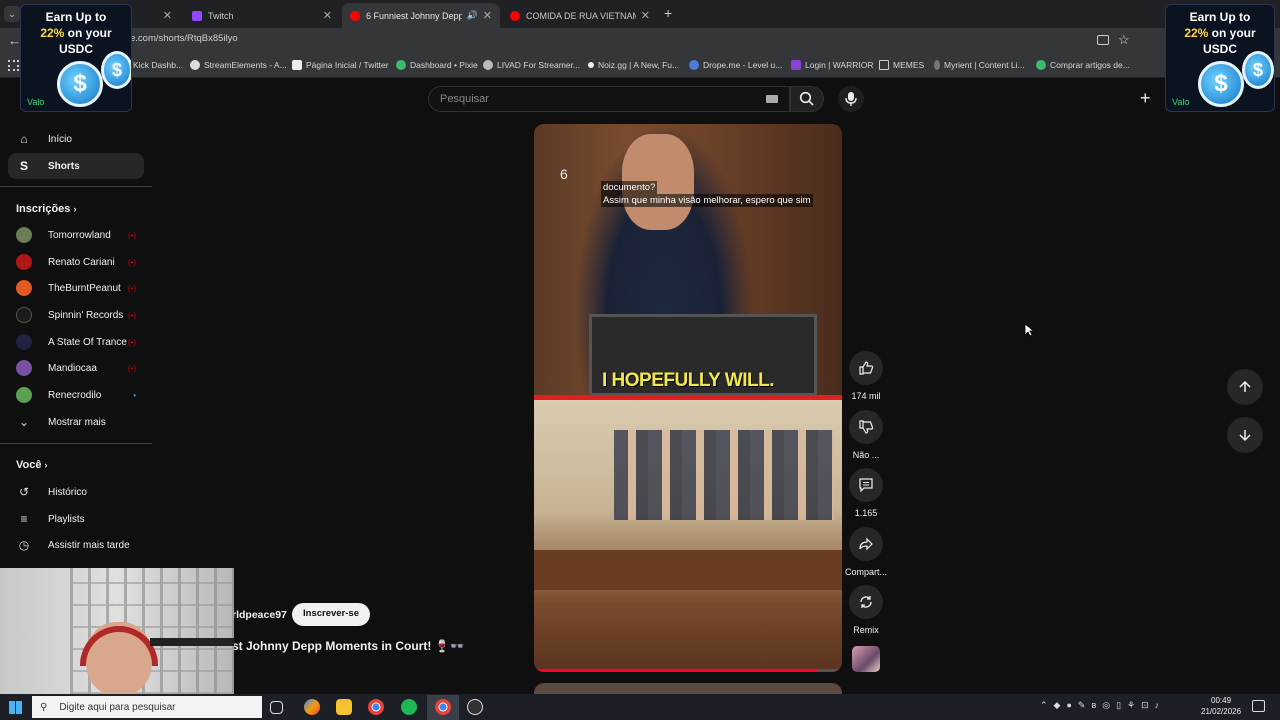 The image size is (1280, 720). I want to click on video-frame-bottom, so click(688, 536).